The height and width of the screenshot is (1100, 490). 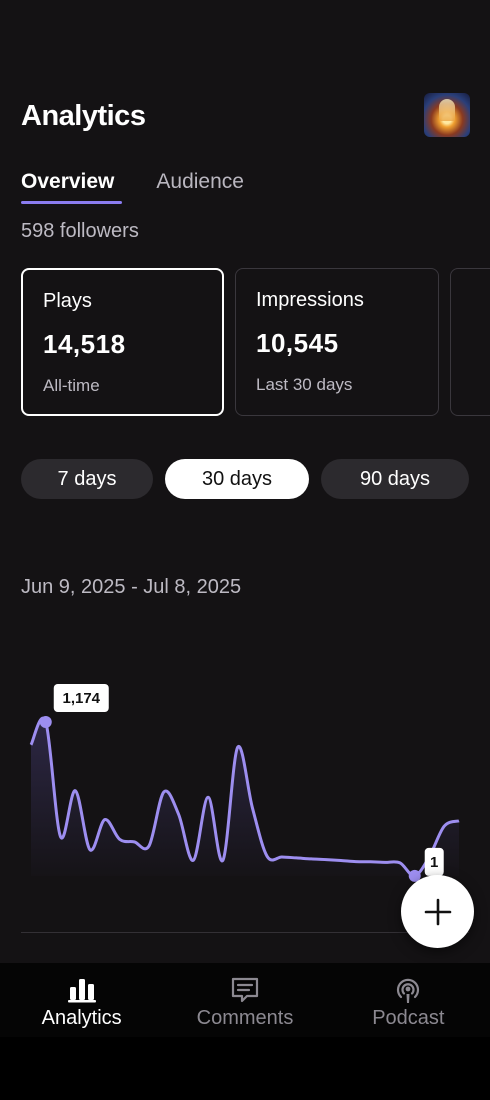 I want to click on podcast-cover-image, so click(x=447, y=115).